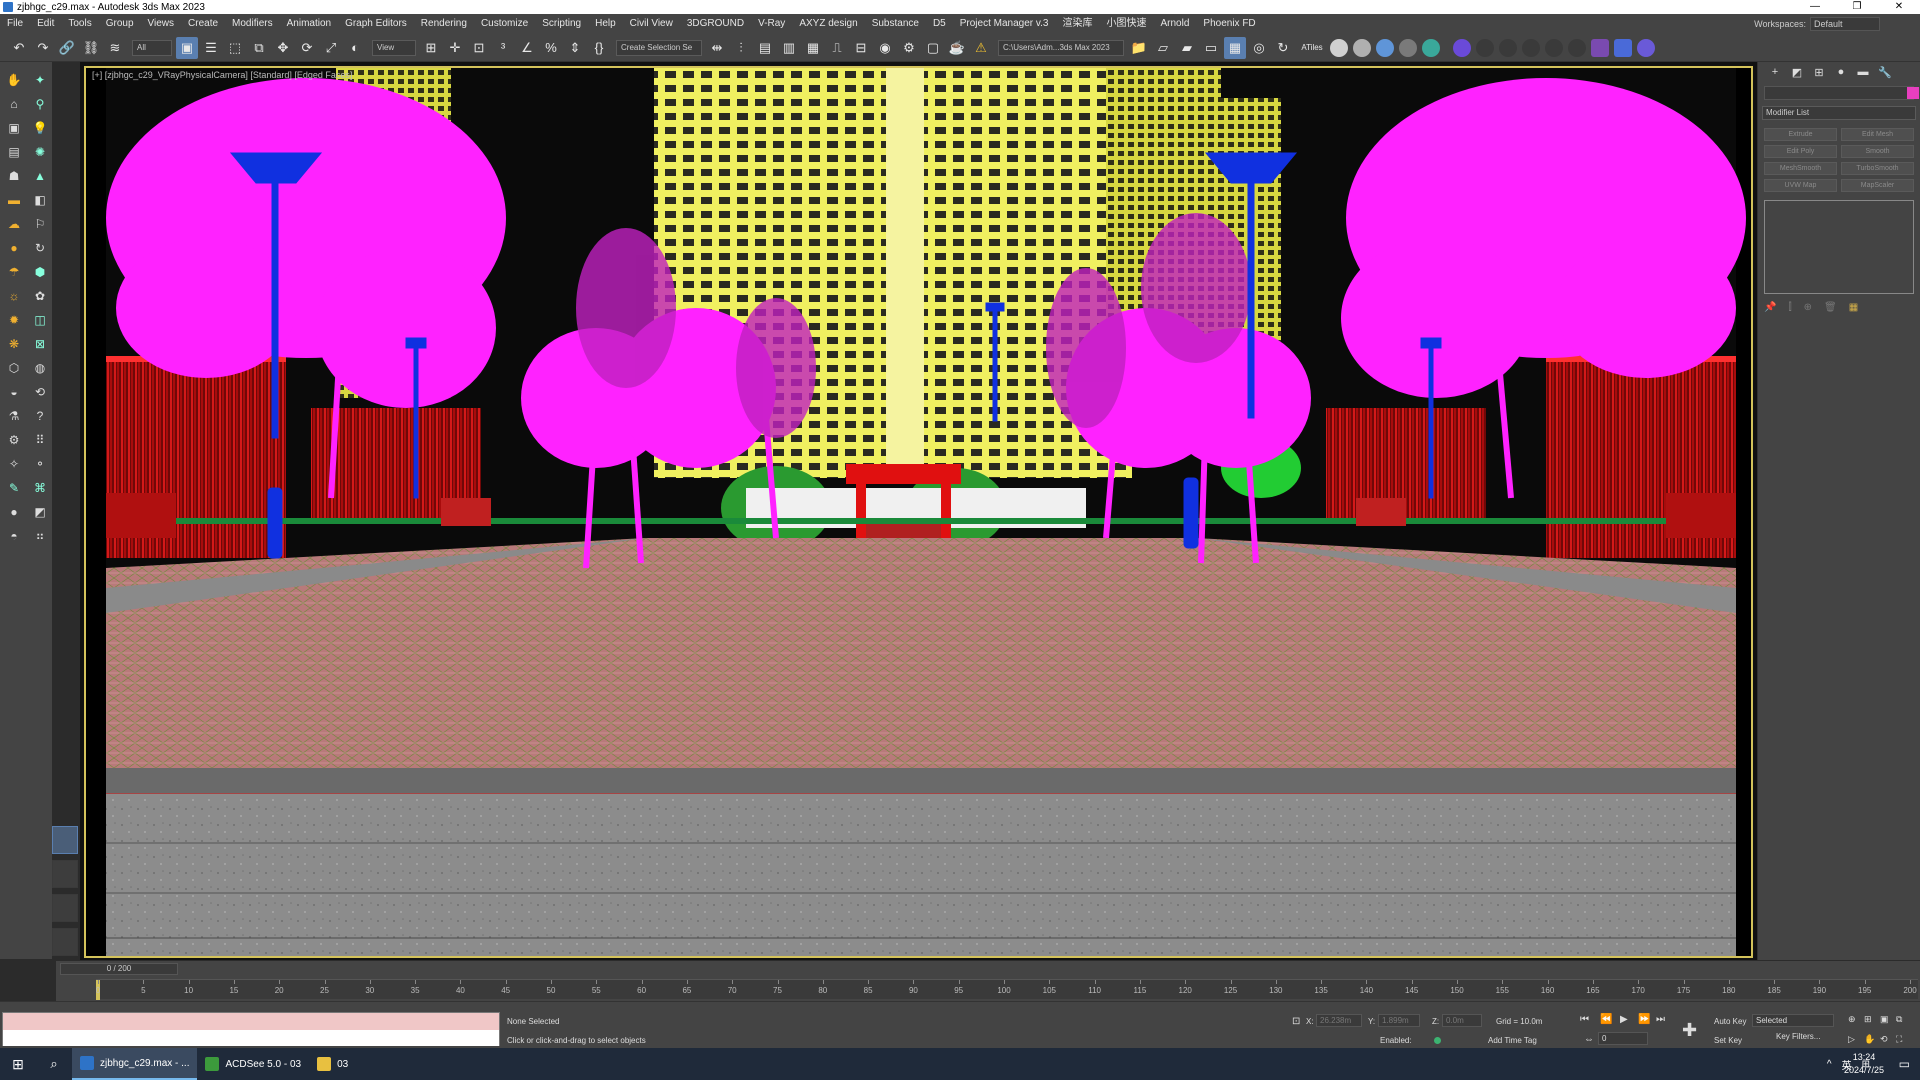 Image resolution: width=1920 pixels, height=1080 pixels. I want to click on tool-h-icon: ☗, so click(14, 176).